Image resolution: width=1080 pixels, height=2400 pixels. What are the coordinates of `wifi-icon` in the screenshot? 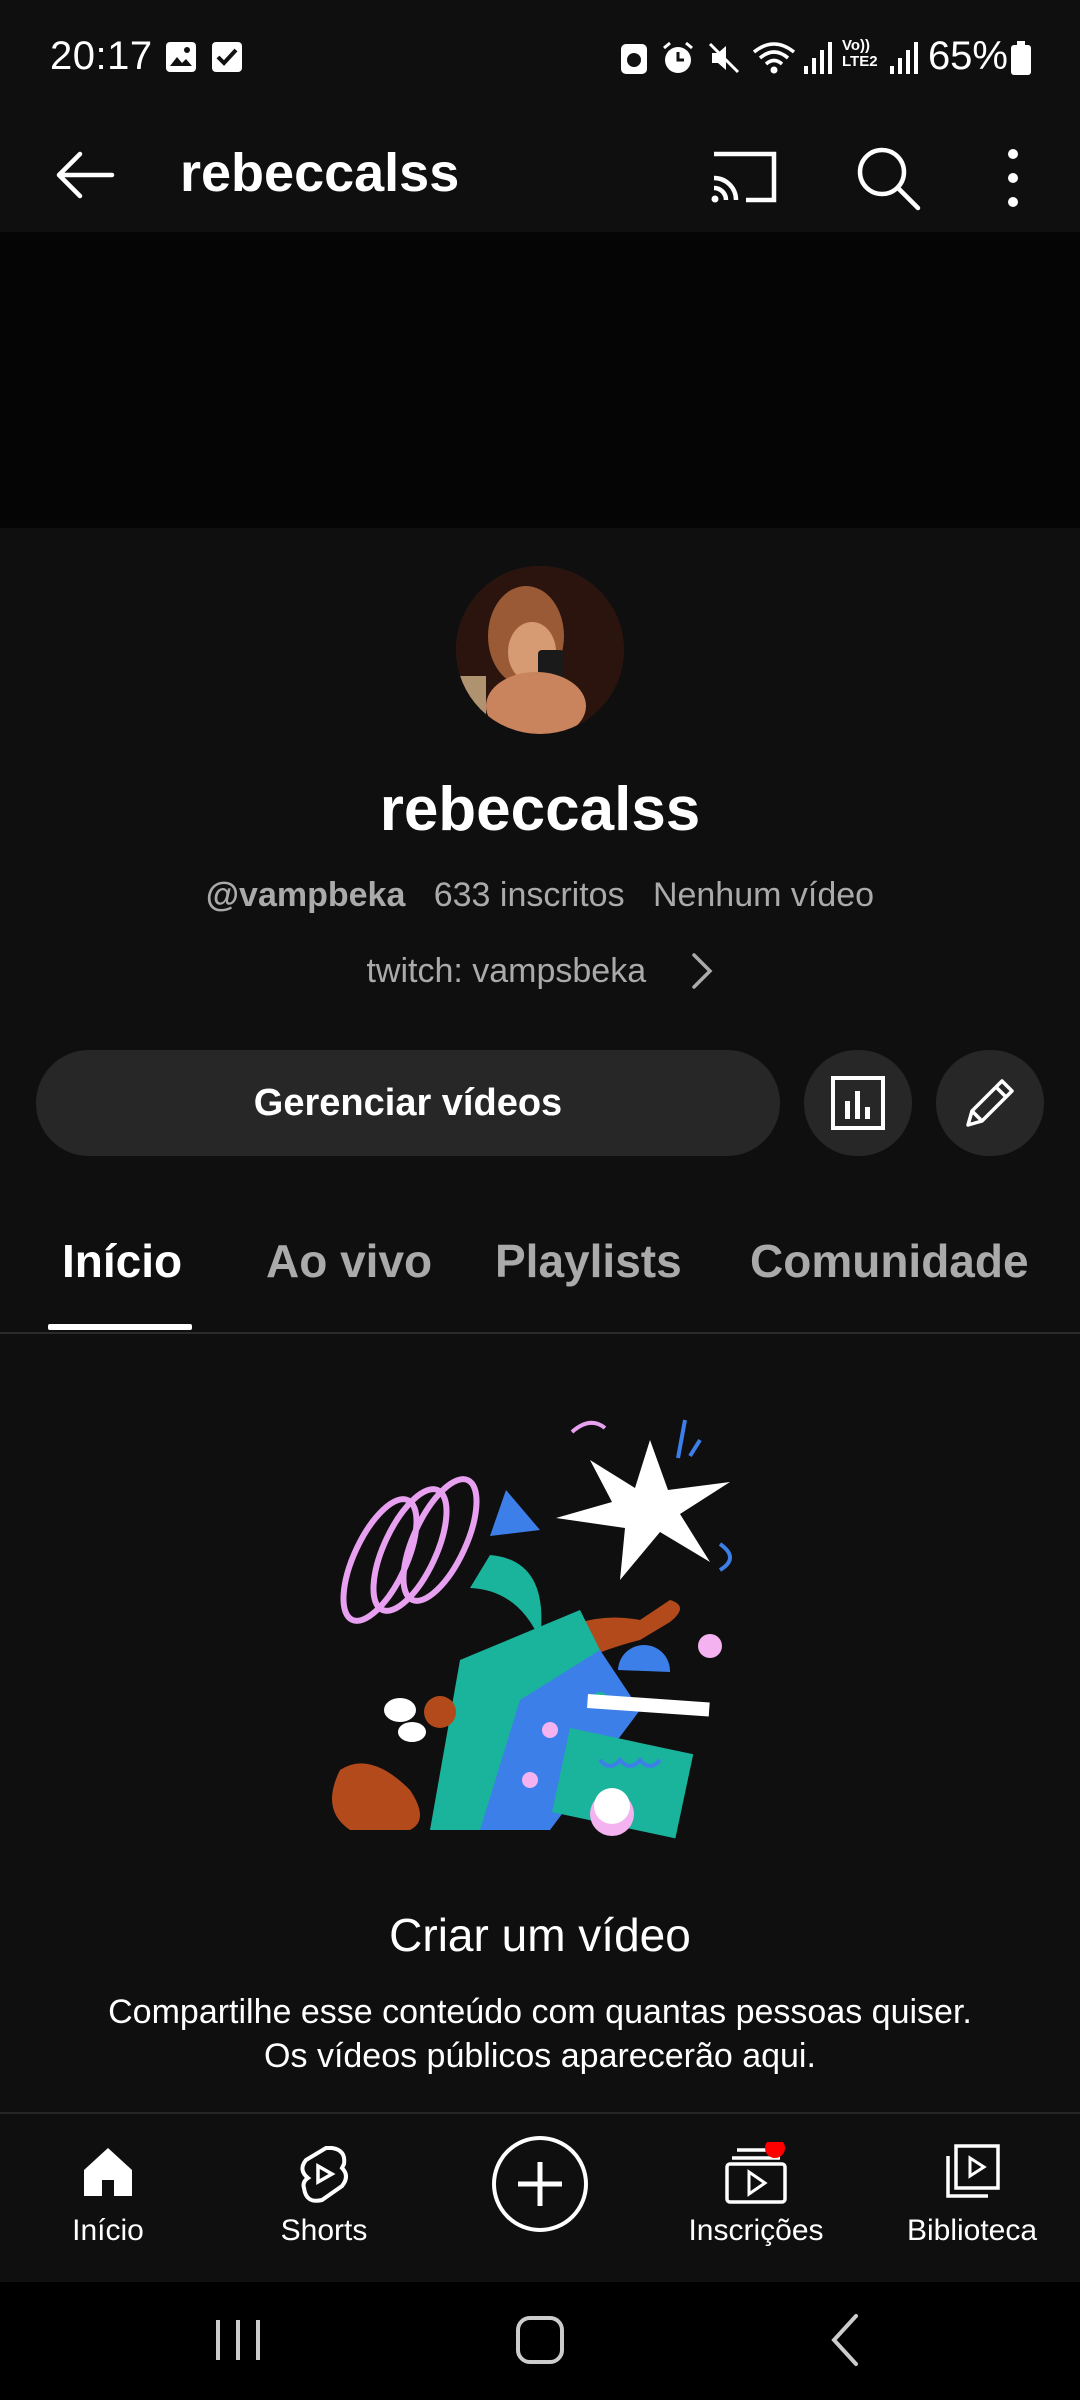 It's located at (774, 60).